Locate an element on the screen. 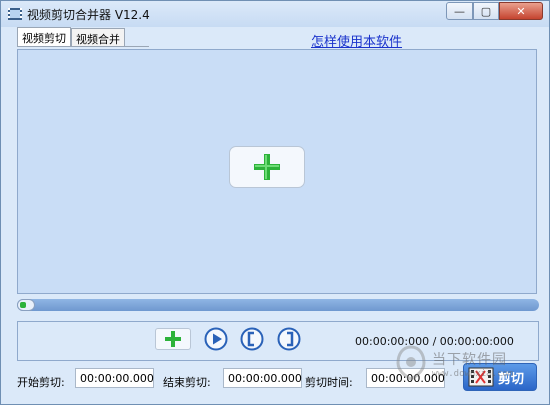  timecode-display: 00:00:00:000 / 00:00:00:000 is located at coordinates (434, 341).